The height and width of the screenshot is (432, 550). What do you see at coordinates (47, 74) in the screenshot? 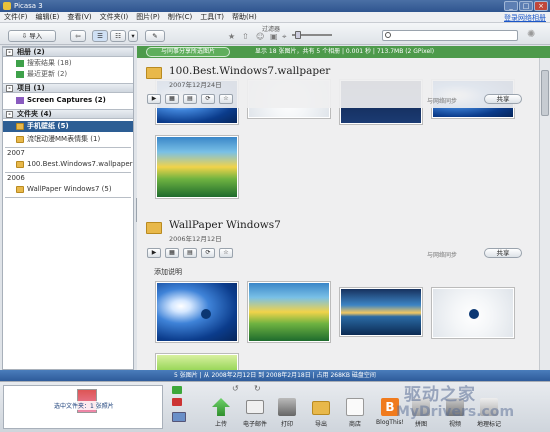
I see `sidebar-item-label: 最近更新 (2)` at bounding box center [47, 74].